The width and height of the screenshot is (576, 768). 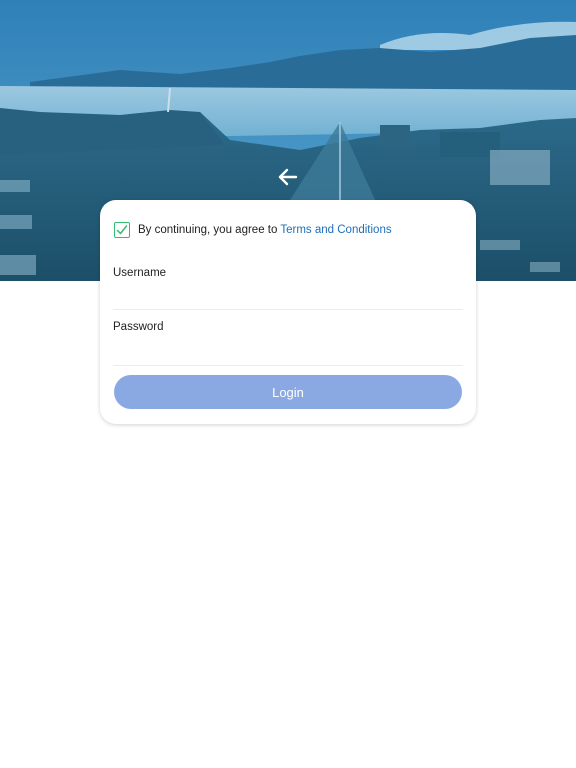 I want to click on terms-checkbox, so click(x=122, y=230).